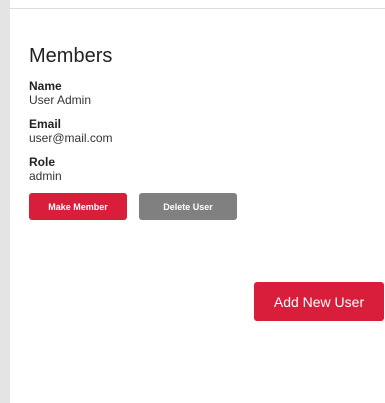 The image size is (385, 403). I want to click on left-sidebar-edge, so click(5, 201).